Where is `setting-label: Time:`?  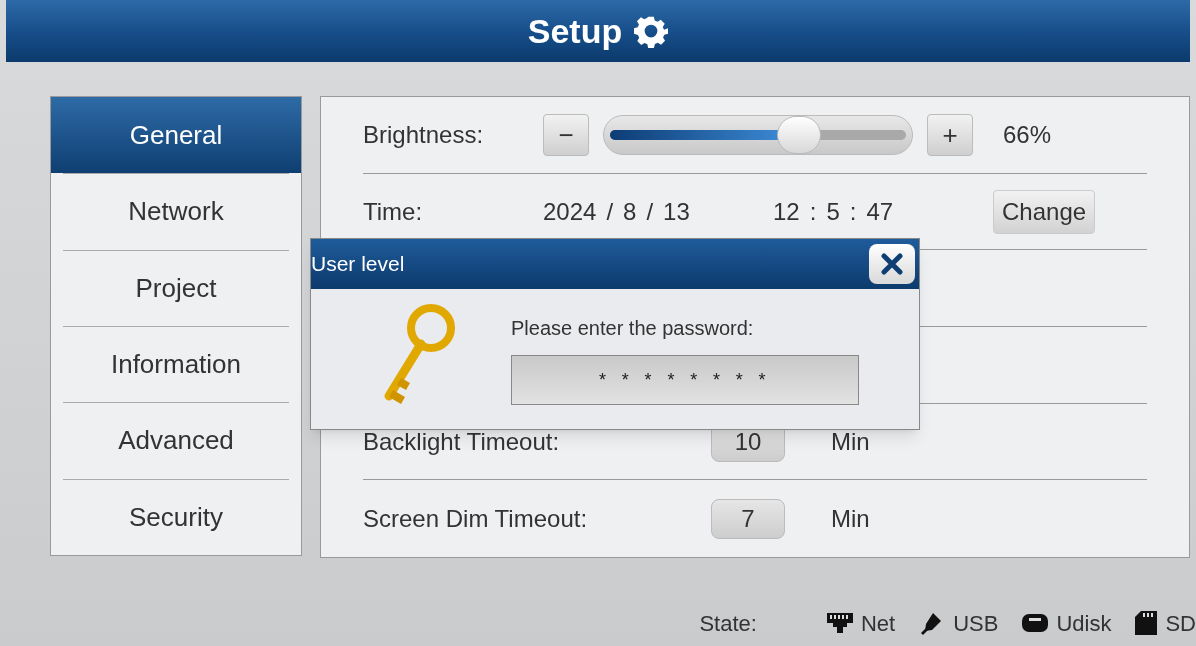
setting-label: Time: is located at coordinates (393, 211).